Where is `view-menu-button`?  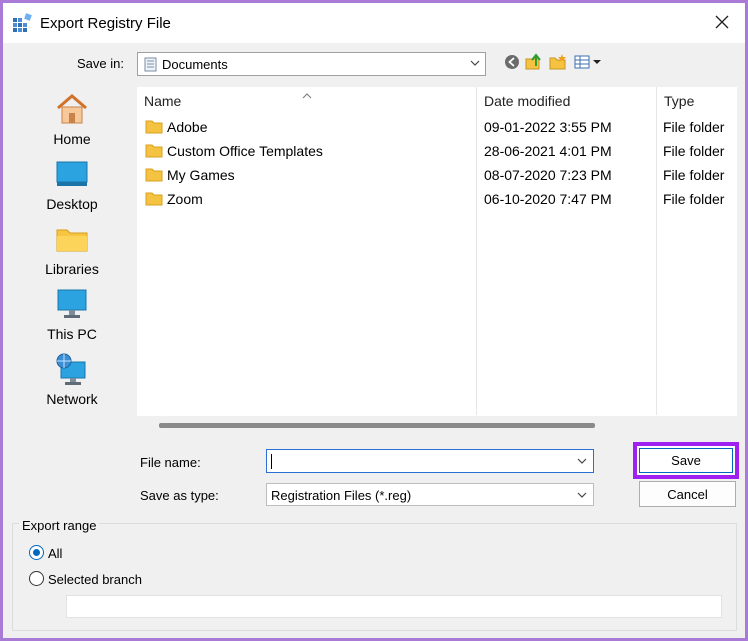 view-menu-button is located at coordinates (588, 64).